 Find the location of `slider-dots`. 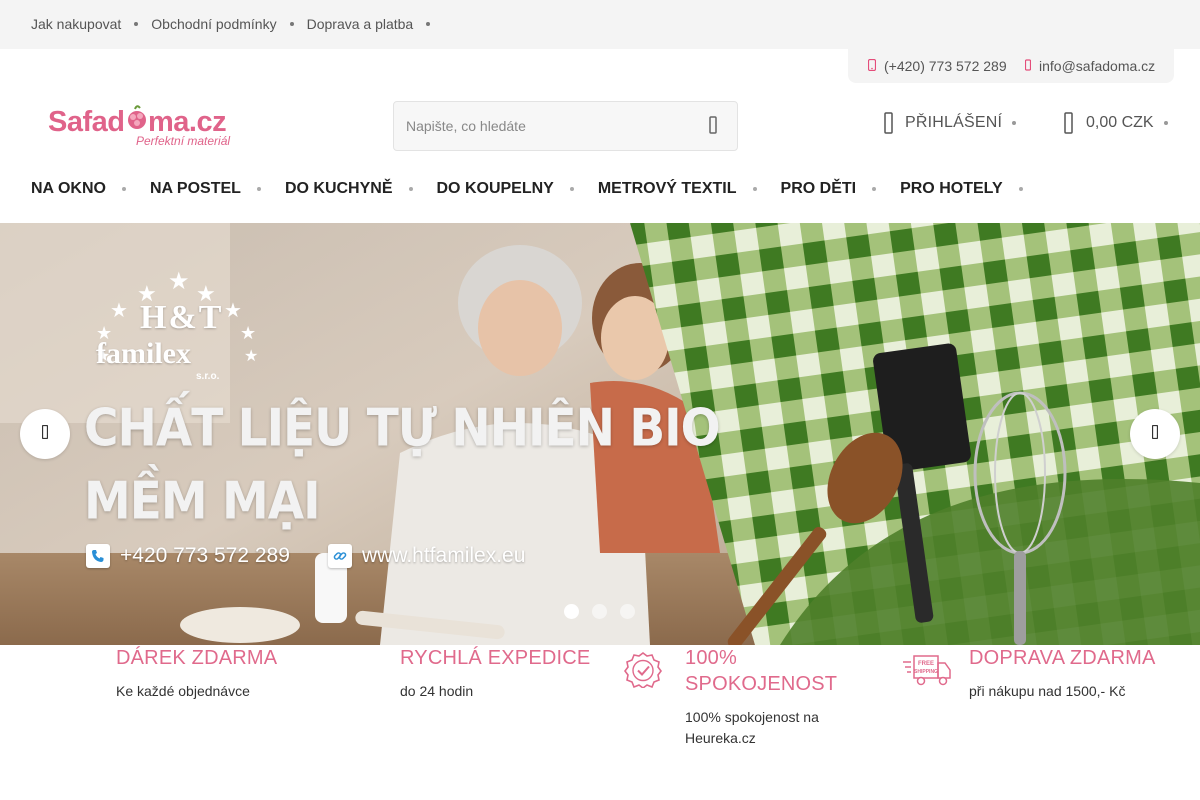

slider-dots is located at coordinates (606, 611).